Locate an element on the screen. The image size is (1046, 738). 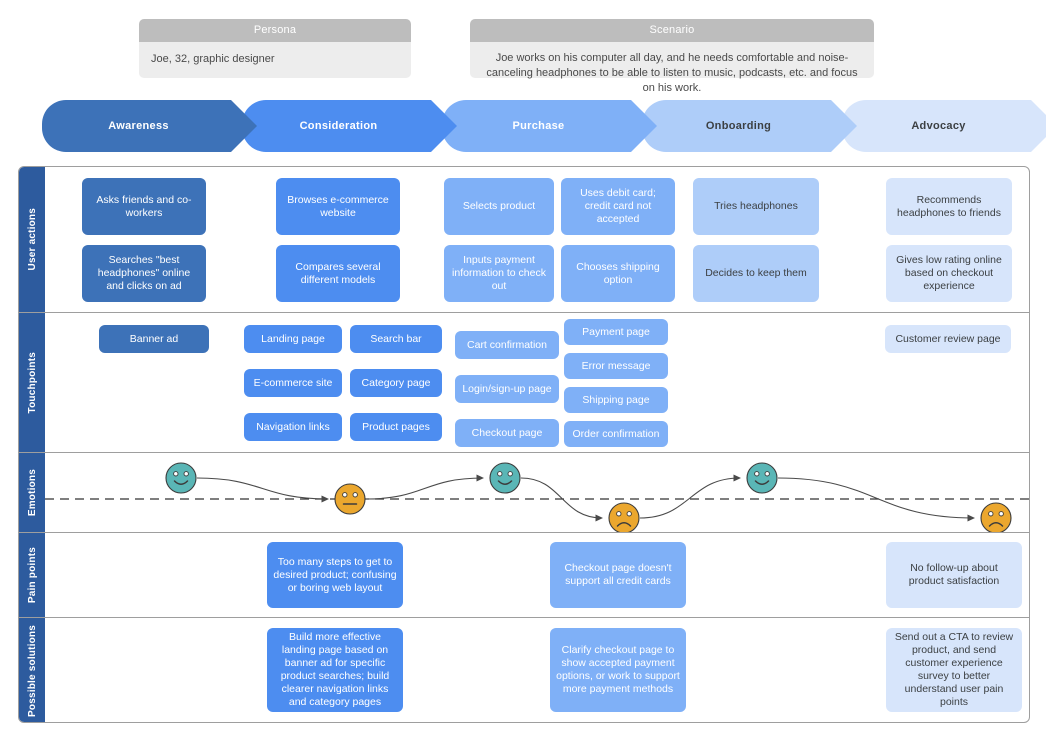
row-label-possible-solutions: Possible solutions is located at coordinates (32, 670).